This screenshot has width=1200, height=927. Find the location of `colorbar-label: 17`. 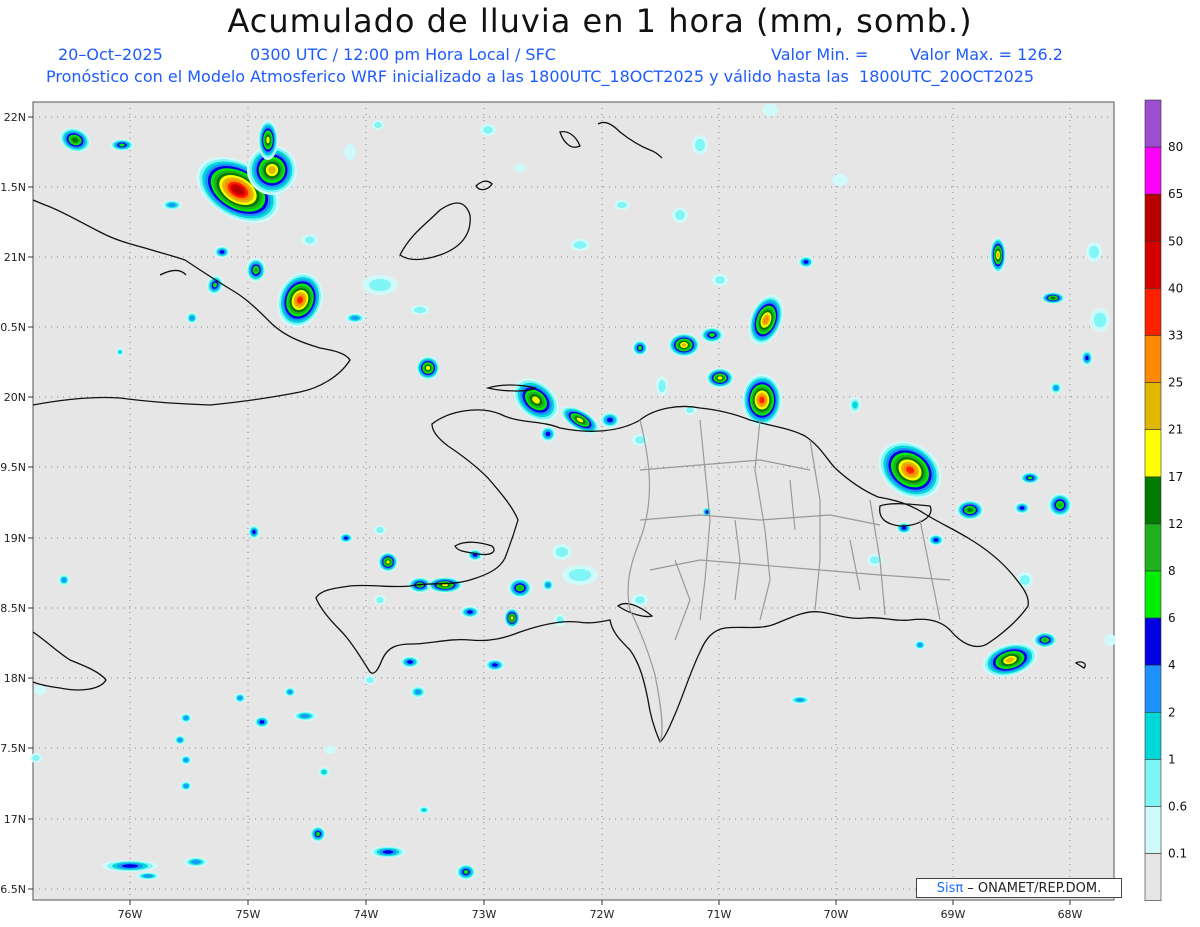

colorbar-label: 17 is located at coordinates (1175, 477).